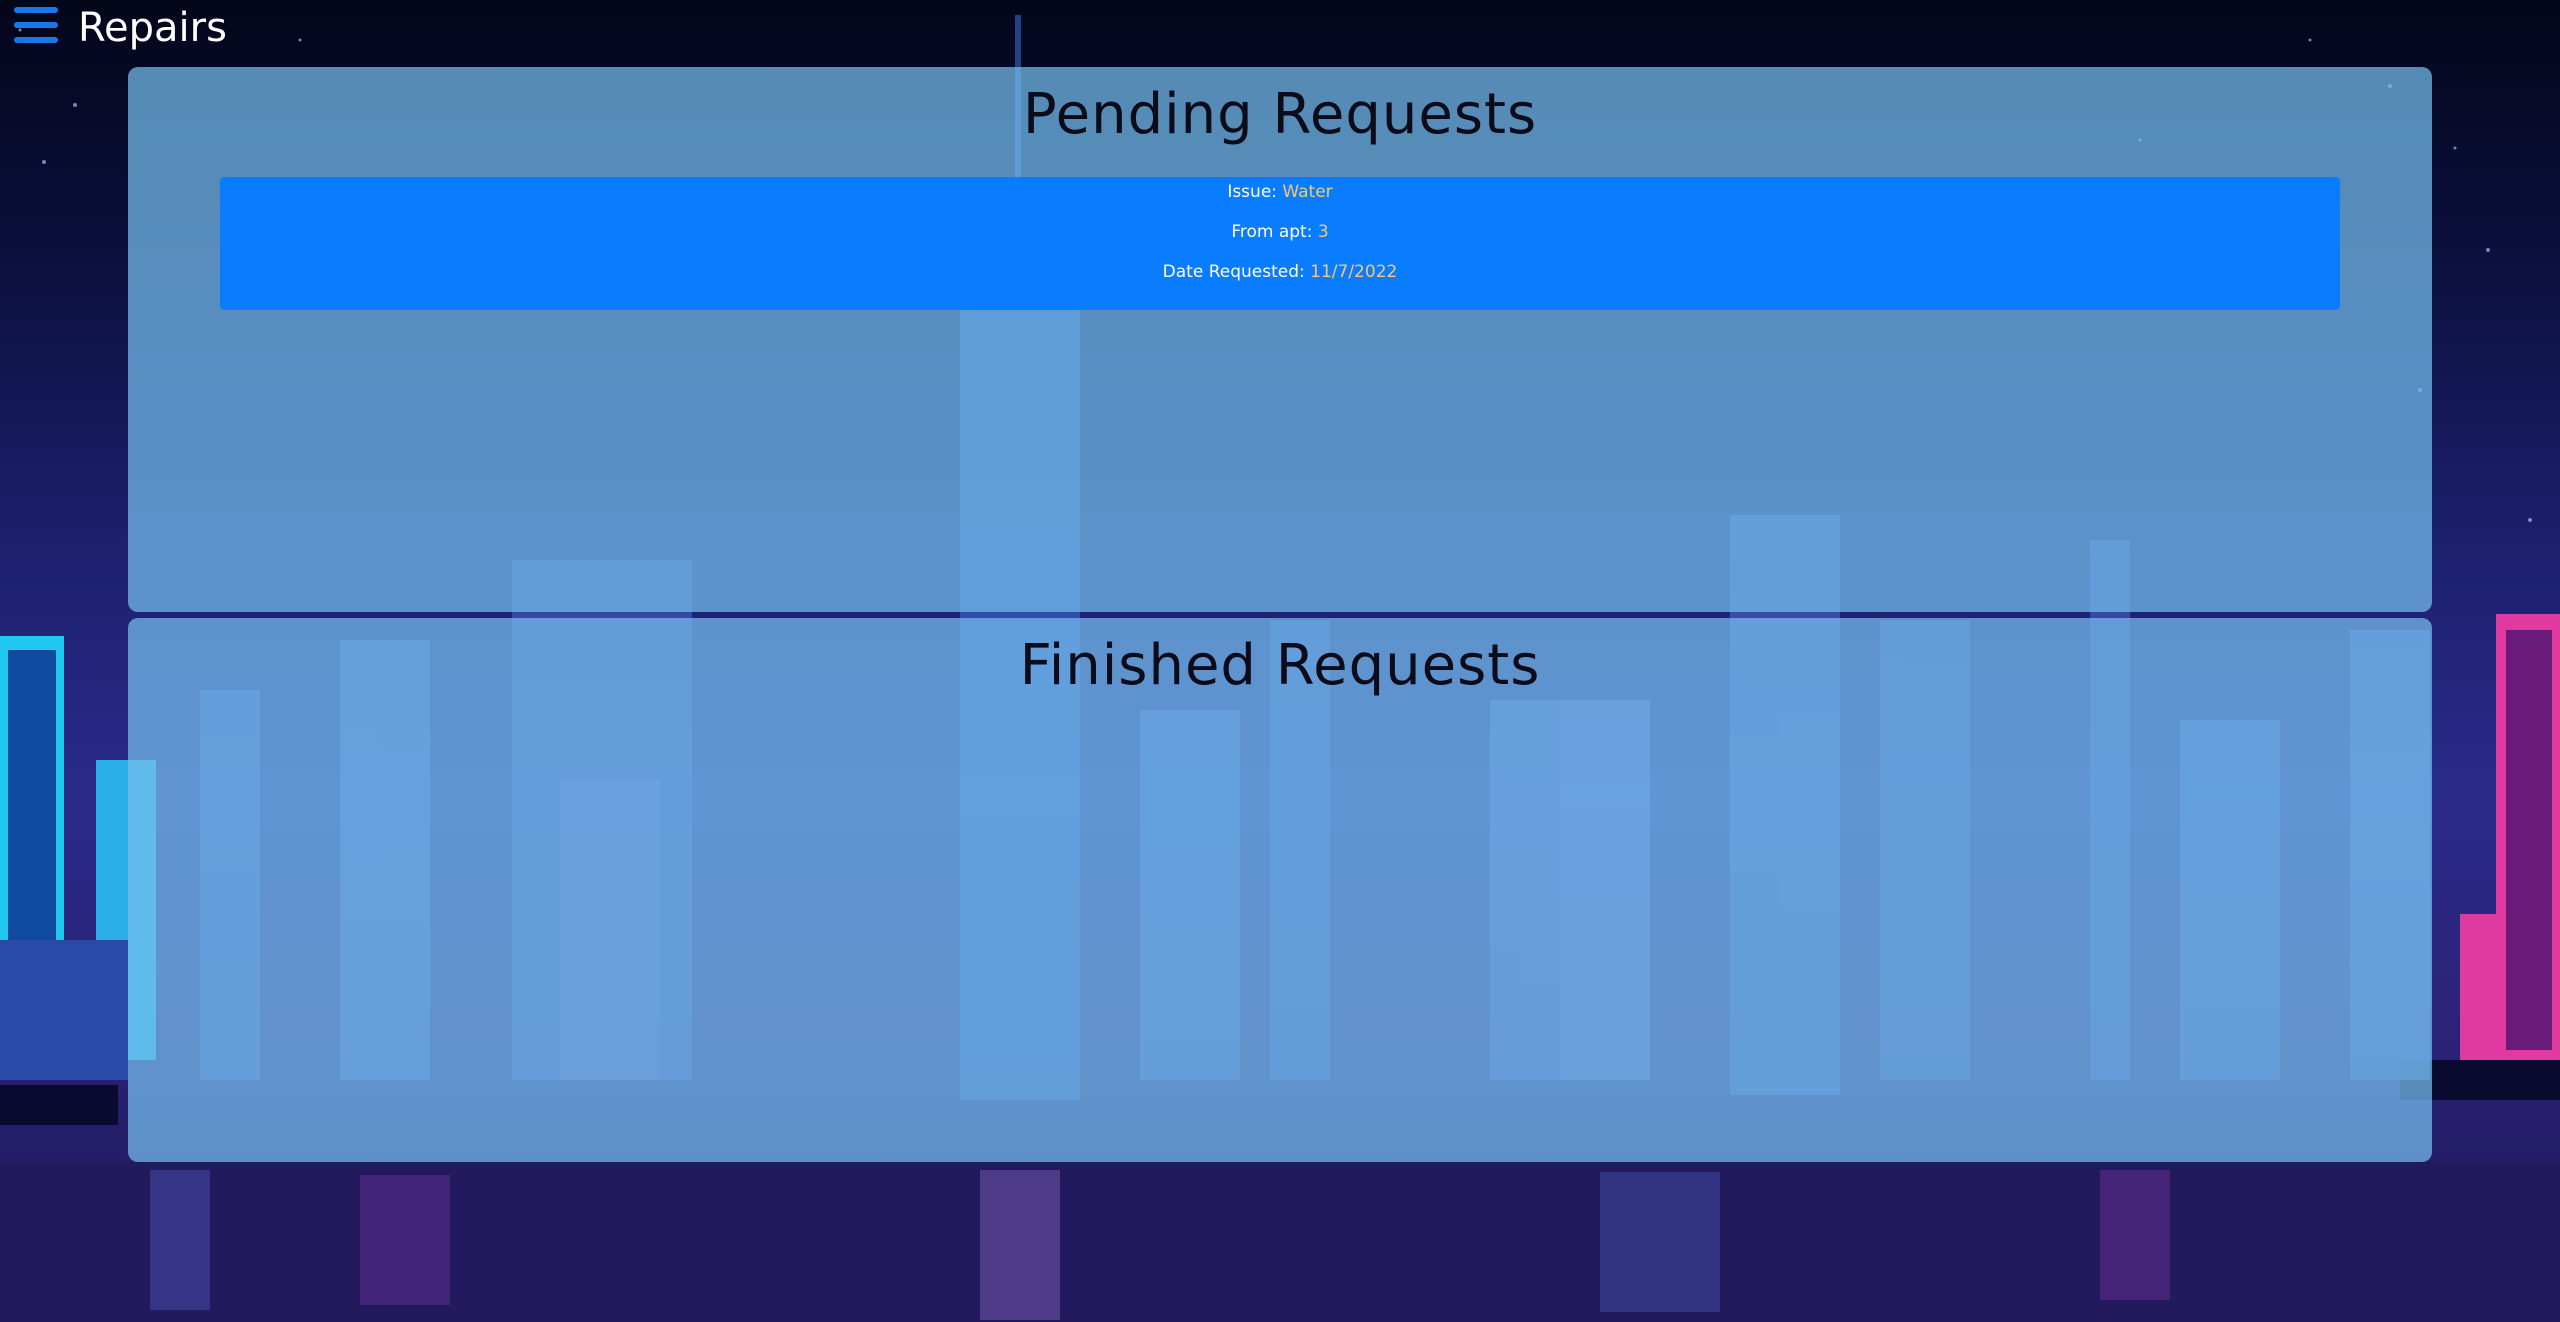 This screenshot has height=1322, width=2560. I want to click on finished-requests-heading: Finished Requests, so click(1280, 665).